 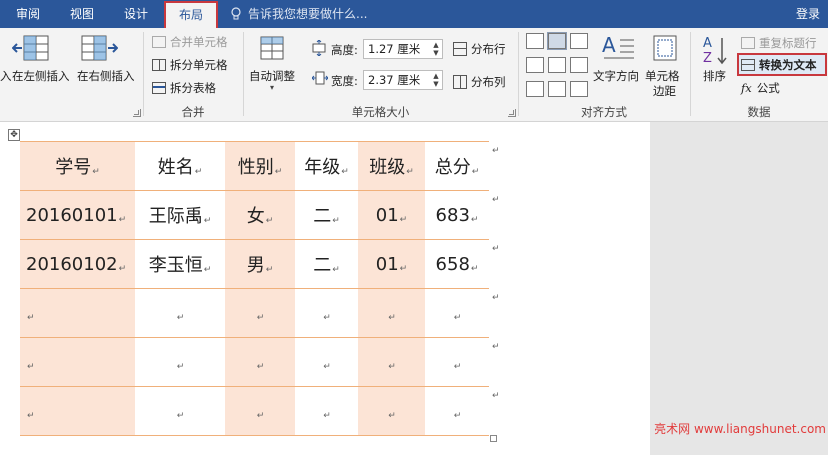 I want to click on tab-design: 设计, so click(x=136, y=14).